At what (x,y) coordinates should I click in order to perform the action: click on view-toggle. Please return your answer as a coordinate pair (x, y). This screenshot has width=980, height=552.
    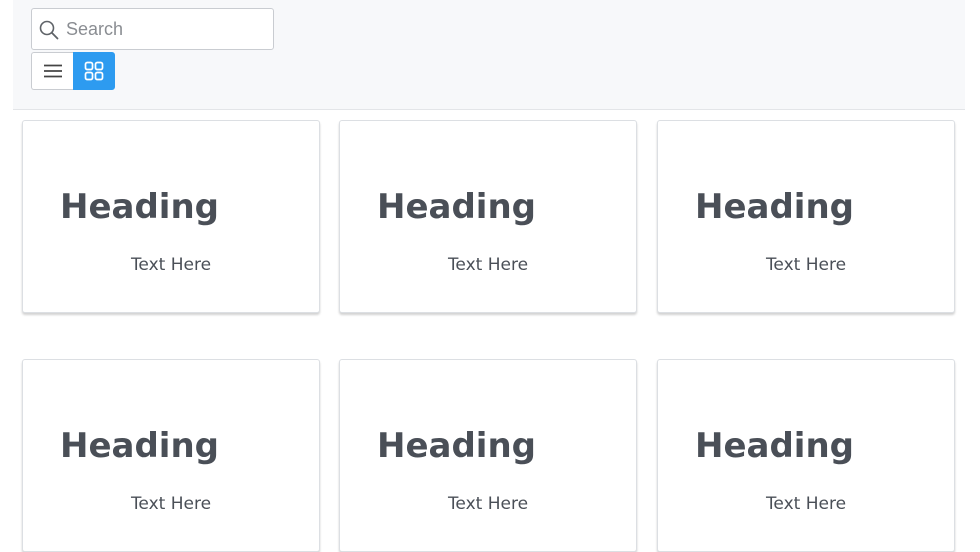
    Looking at the image, I should click on (73, 71).